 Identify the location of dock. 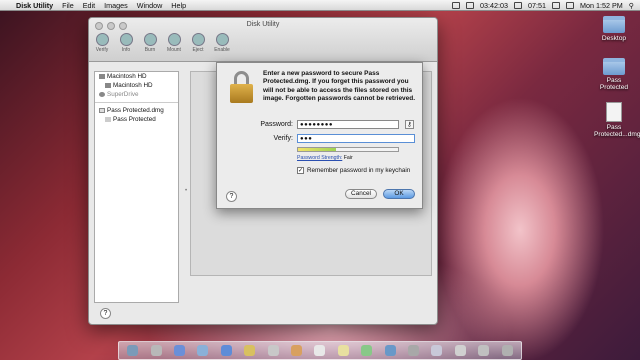
(320, 350).